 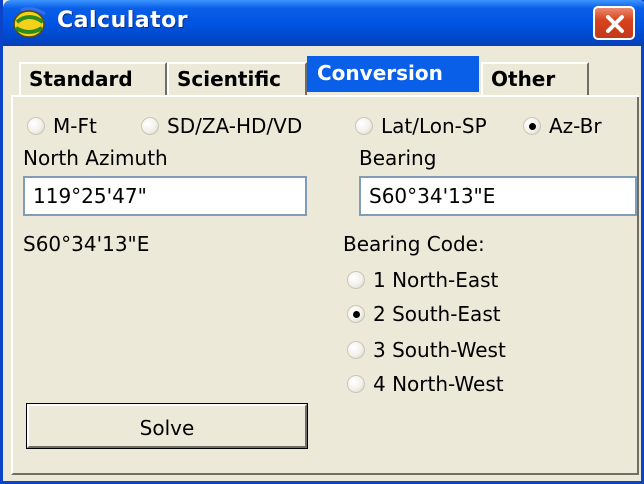 I want to click on mode-radio-az-br: Az-Br, so click(x=562, y=126).